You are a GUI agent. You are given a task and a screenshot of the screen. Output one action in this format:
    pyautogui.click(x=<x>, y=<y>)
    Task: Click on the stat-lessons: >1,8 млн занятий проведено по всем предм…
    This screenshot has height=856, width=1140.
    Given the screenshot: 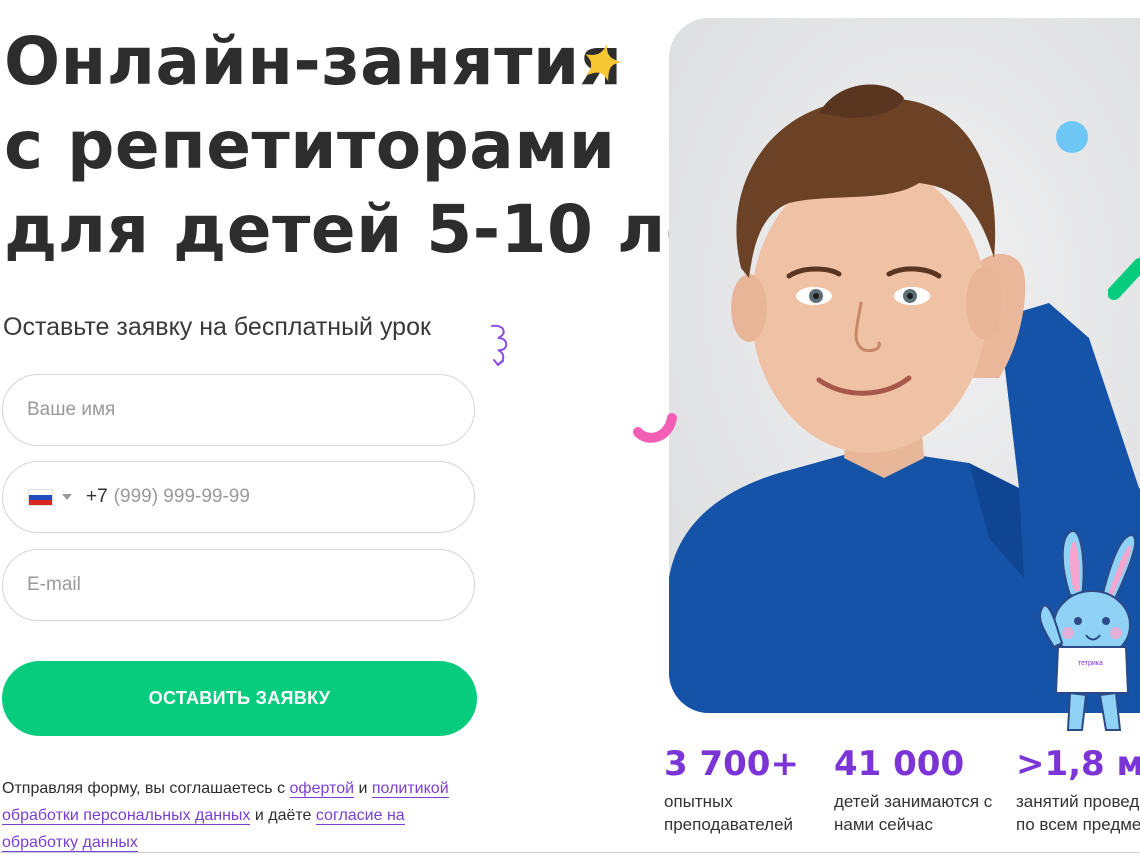 What is the action you would take?
    pyautogui.click(x=1078, y=798)
    